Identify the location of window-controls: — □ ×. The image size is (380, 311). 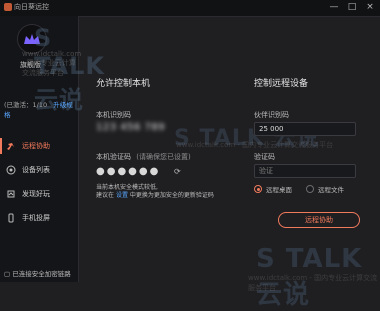
(352, 7).